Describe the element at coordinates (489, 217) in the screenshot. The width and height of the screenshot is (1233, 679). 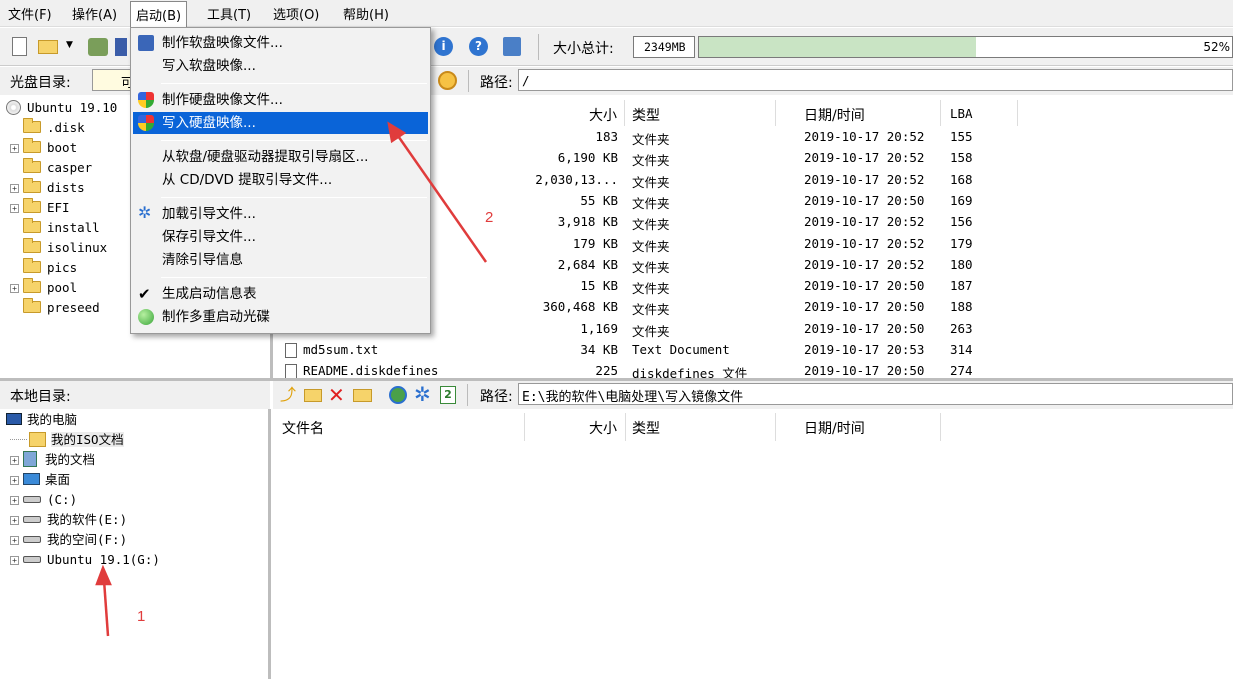
I see `annotation-label-2: 2` at that location.